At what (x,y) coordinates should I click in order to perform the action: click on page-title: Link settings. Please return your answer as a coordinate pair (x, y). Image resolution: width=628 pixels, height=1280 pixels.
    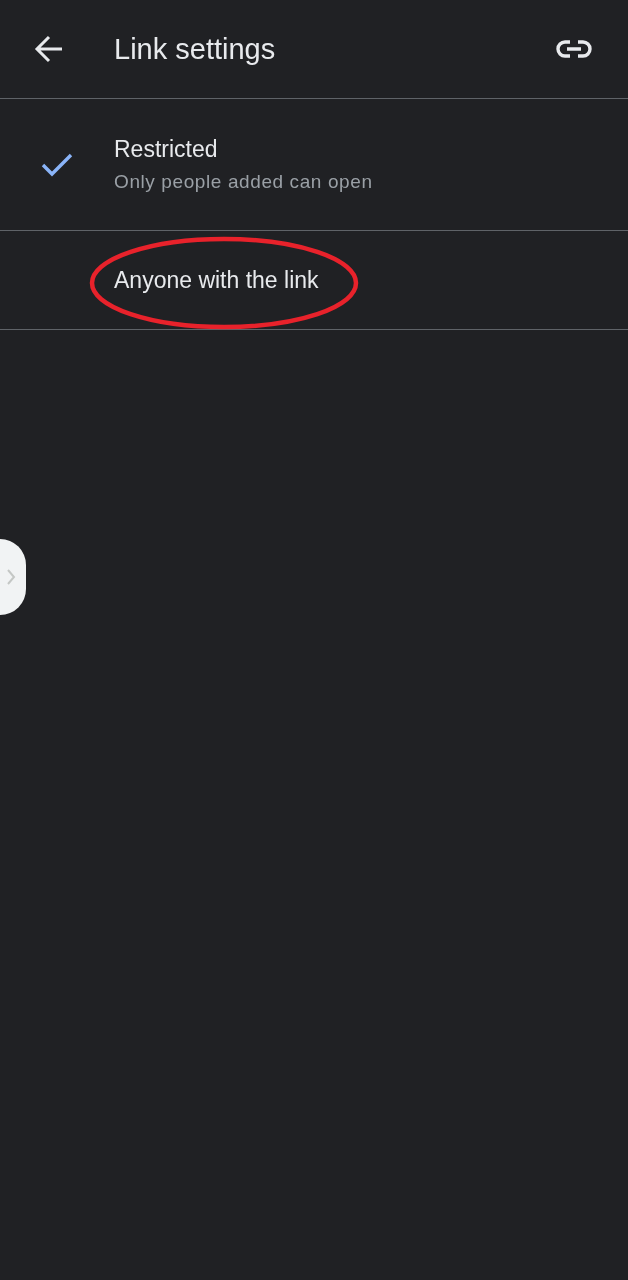
    Looking at the image, I should click on (195, 49).